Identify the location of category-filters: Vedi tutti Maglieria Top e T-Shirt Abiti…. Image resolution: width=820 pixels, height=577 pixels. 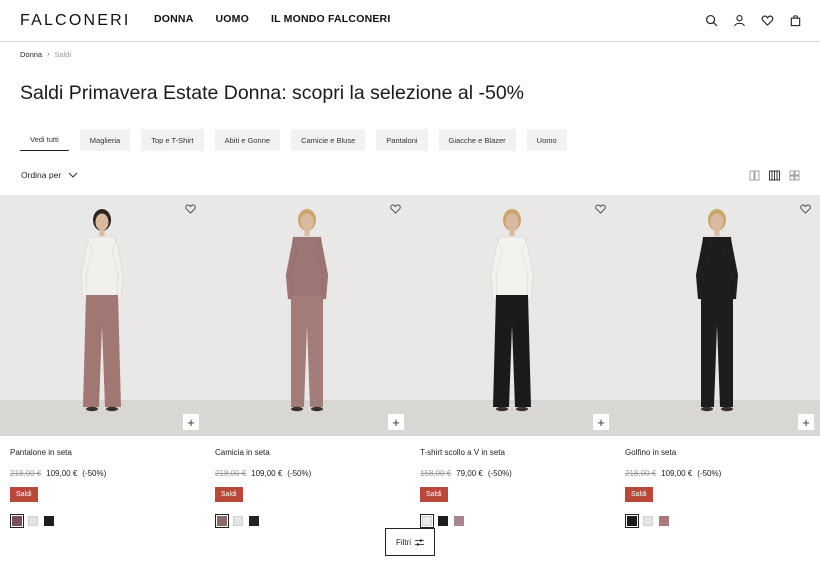
(299, 140).